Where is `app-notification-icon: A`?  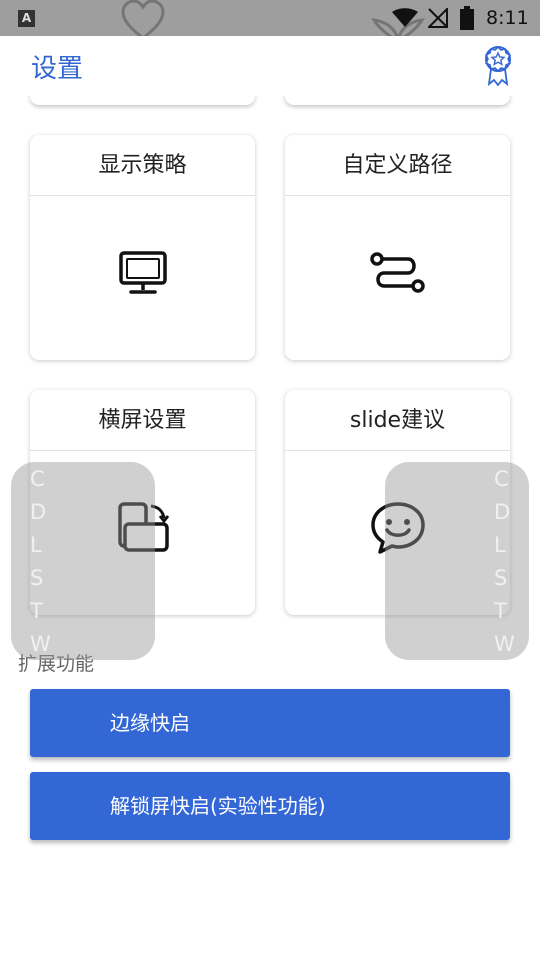
app-notification-icon: A is located at coordinates (26, 18).